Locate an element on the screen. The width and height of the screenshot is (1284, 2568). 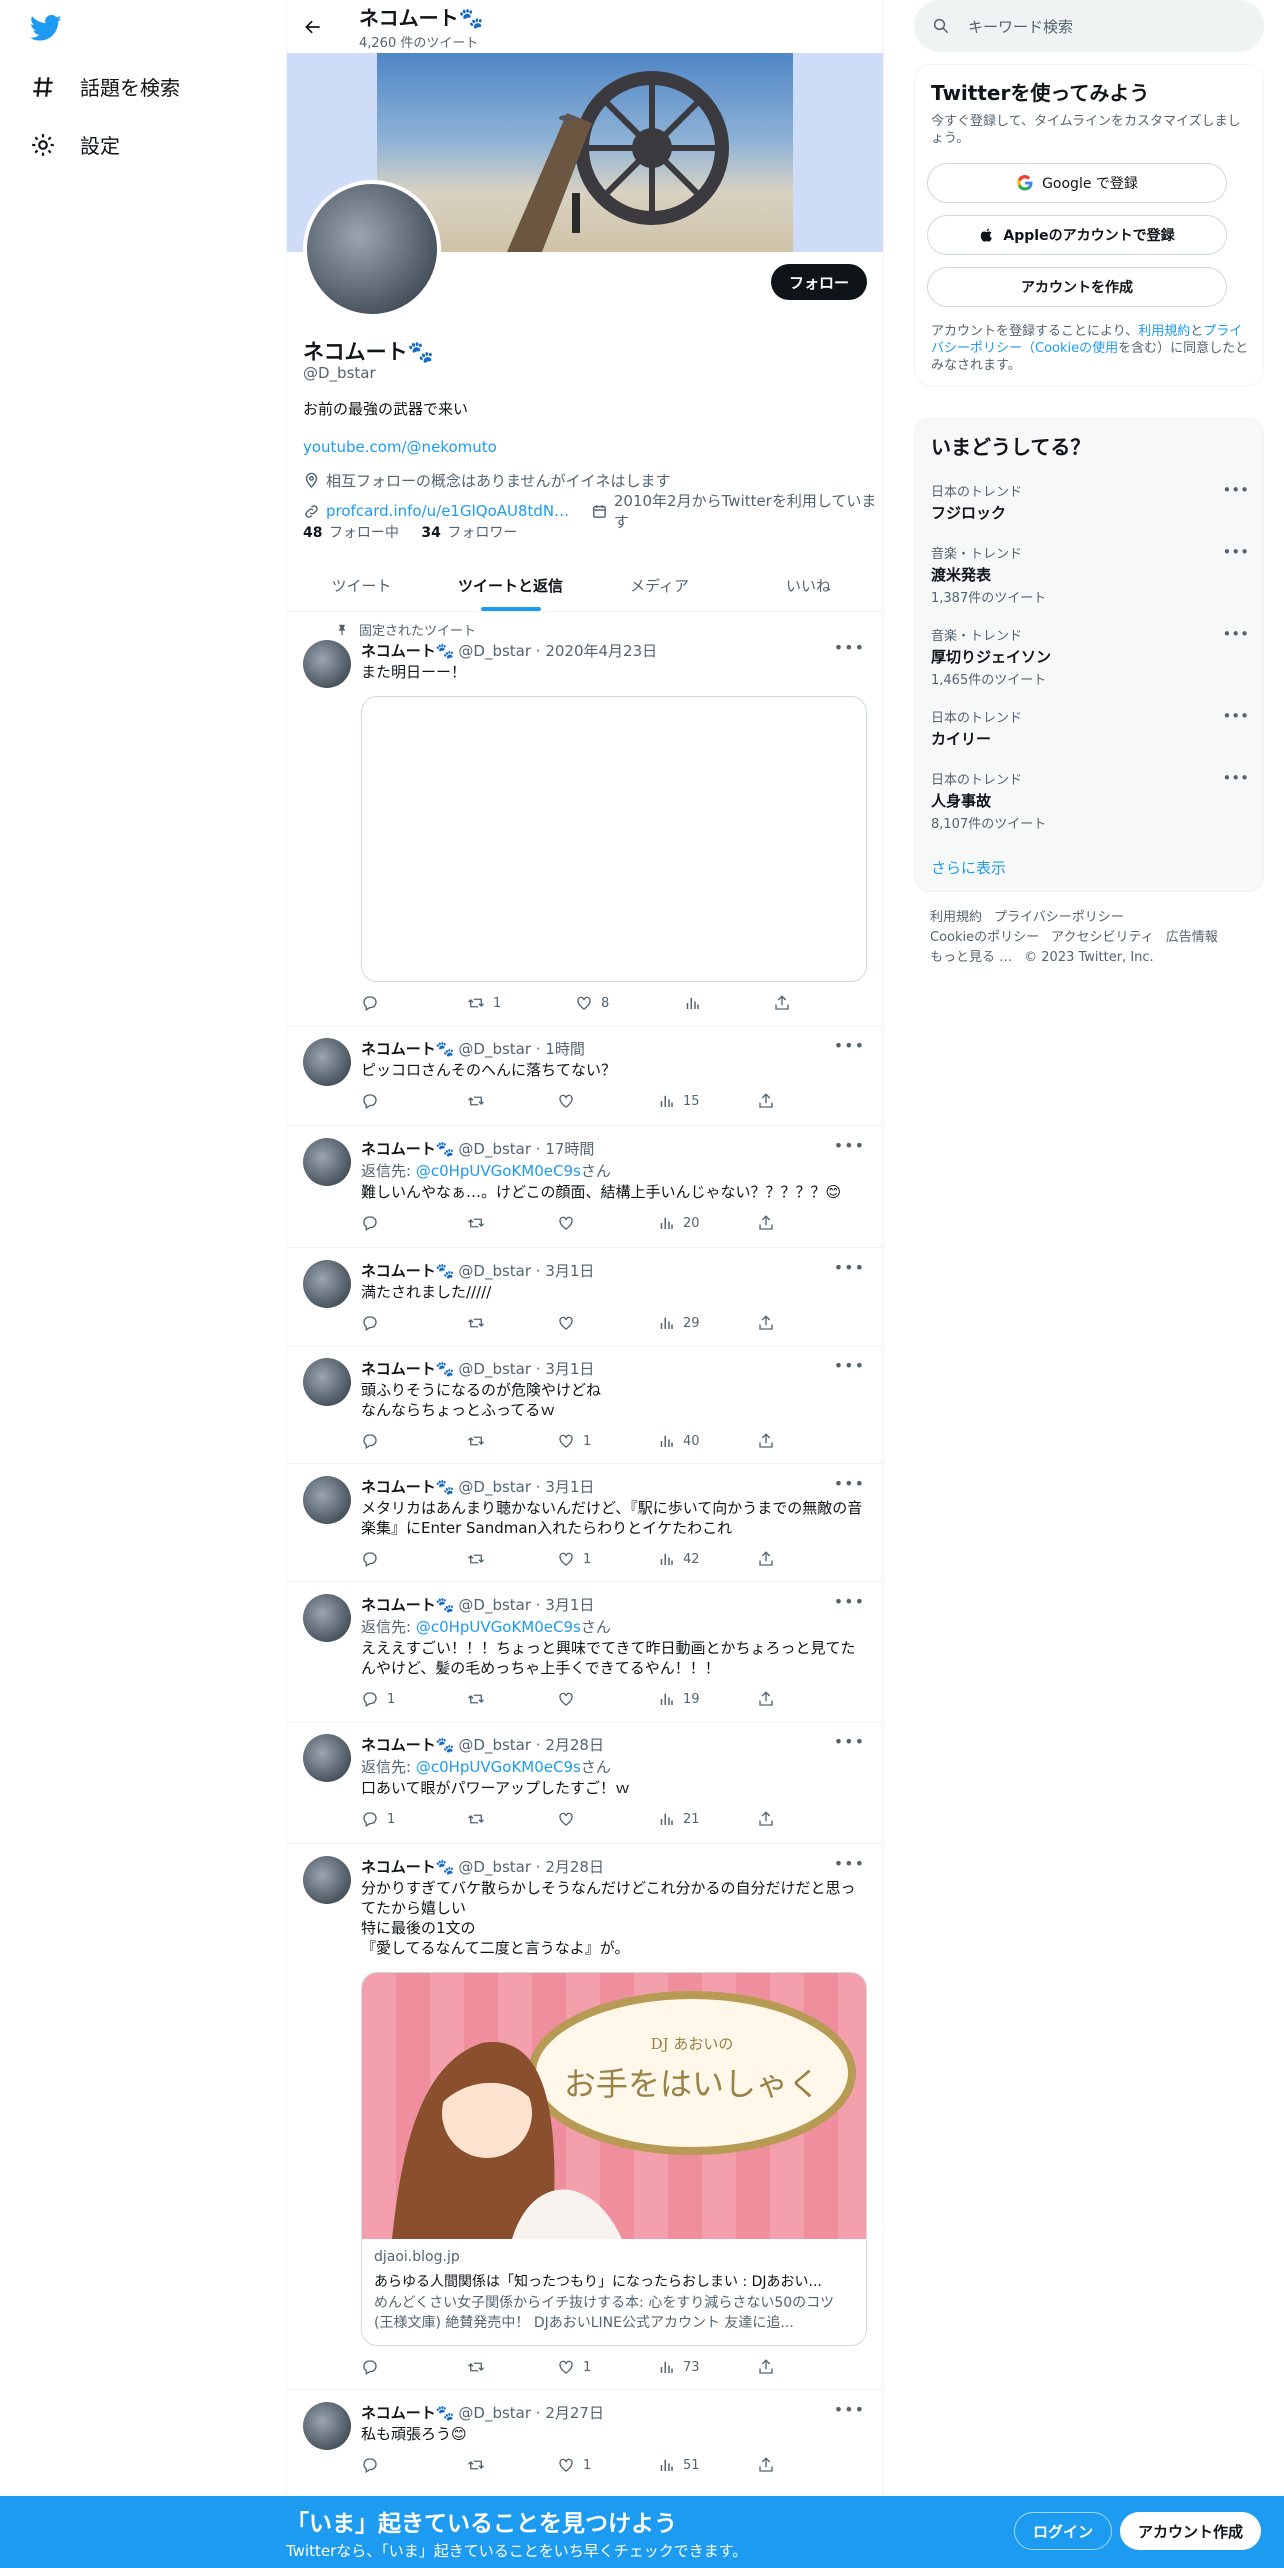
terms-link: 利用規約 is located at coordinates (1164, 331).